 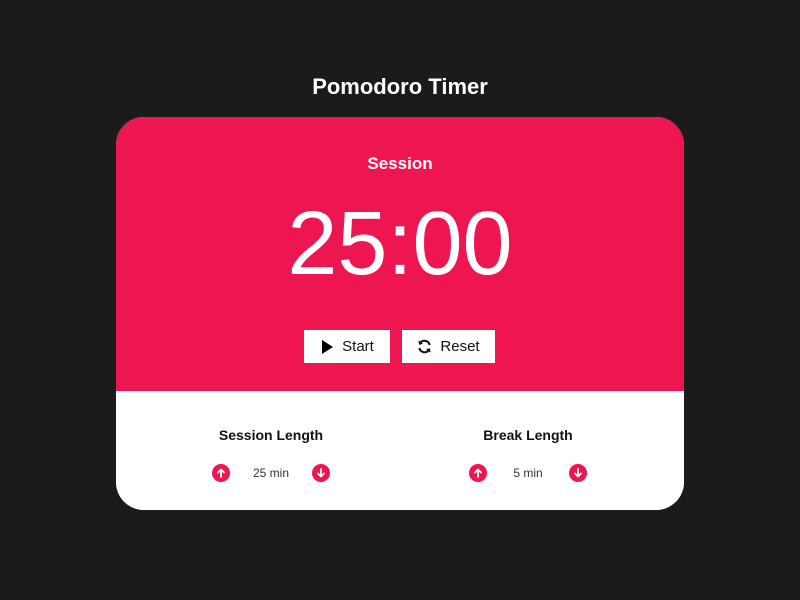 I want to click on timer-mode-label: Session, so click(x=400, y=163).